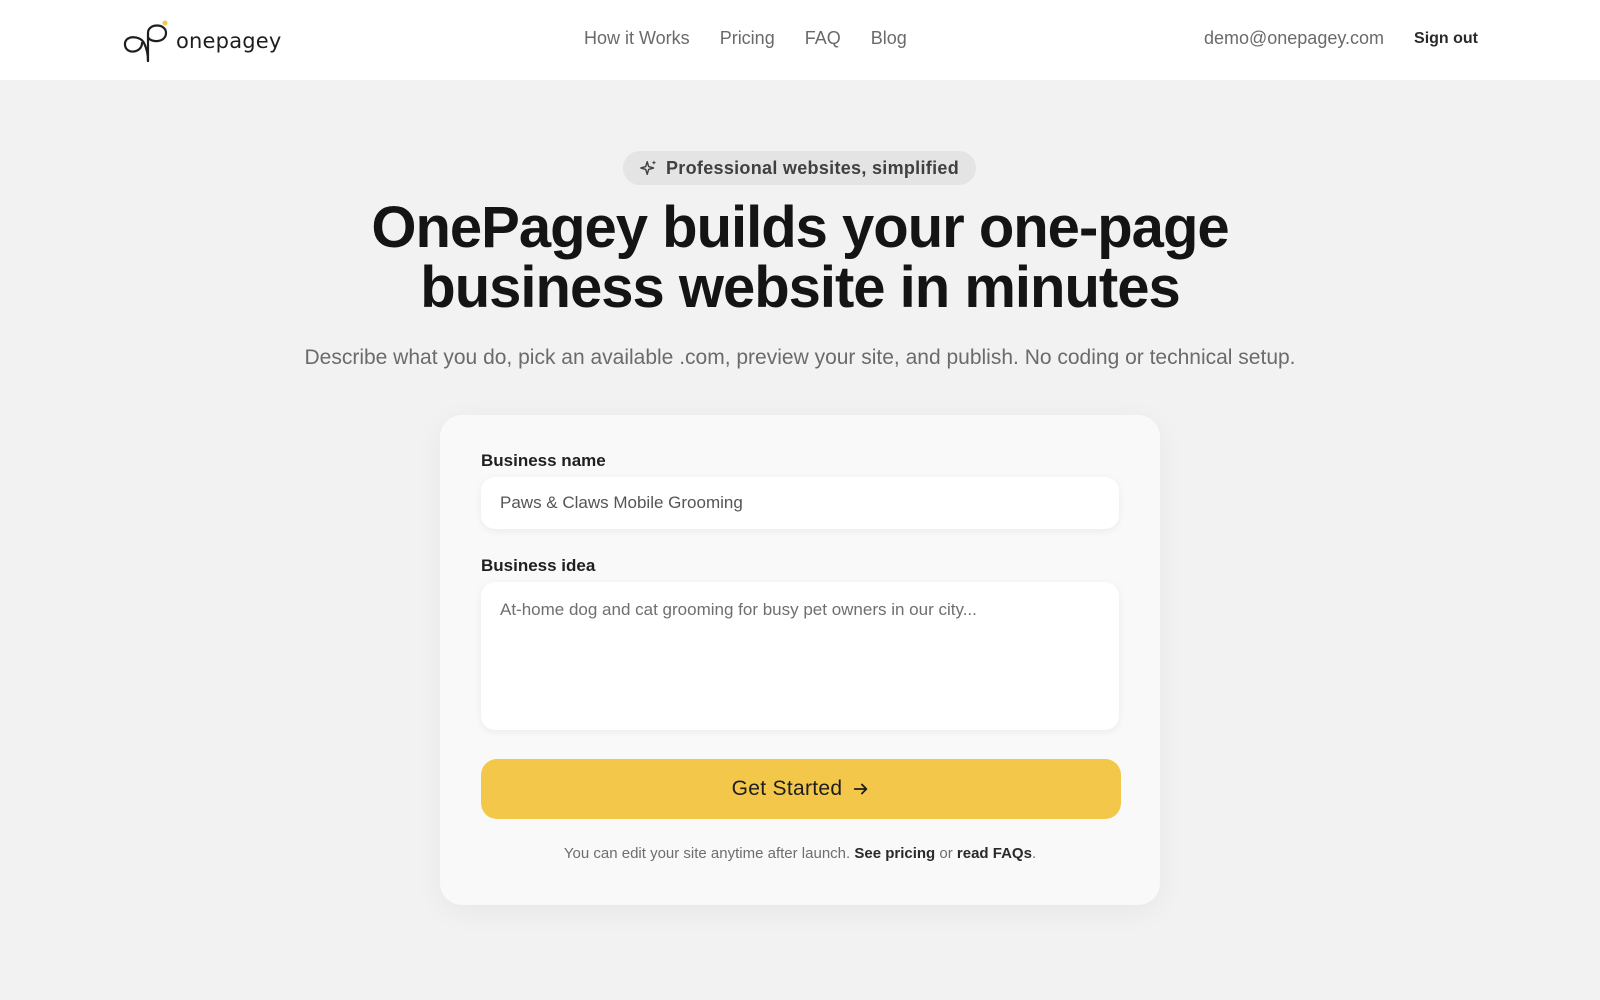 The height and width of the screenshot is (1000, 1600). What do you see at coordinates (889, 38) in the screenshot?
I see `nav-blog: Blog` at bounding box center [889, 38].